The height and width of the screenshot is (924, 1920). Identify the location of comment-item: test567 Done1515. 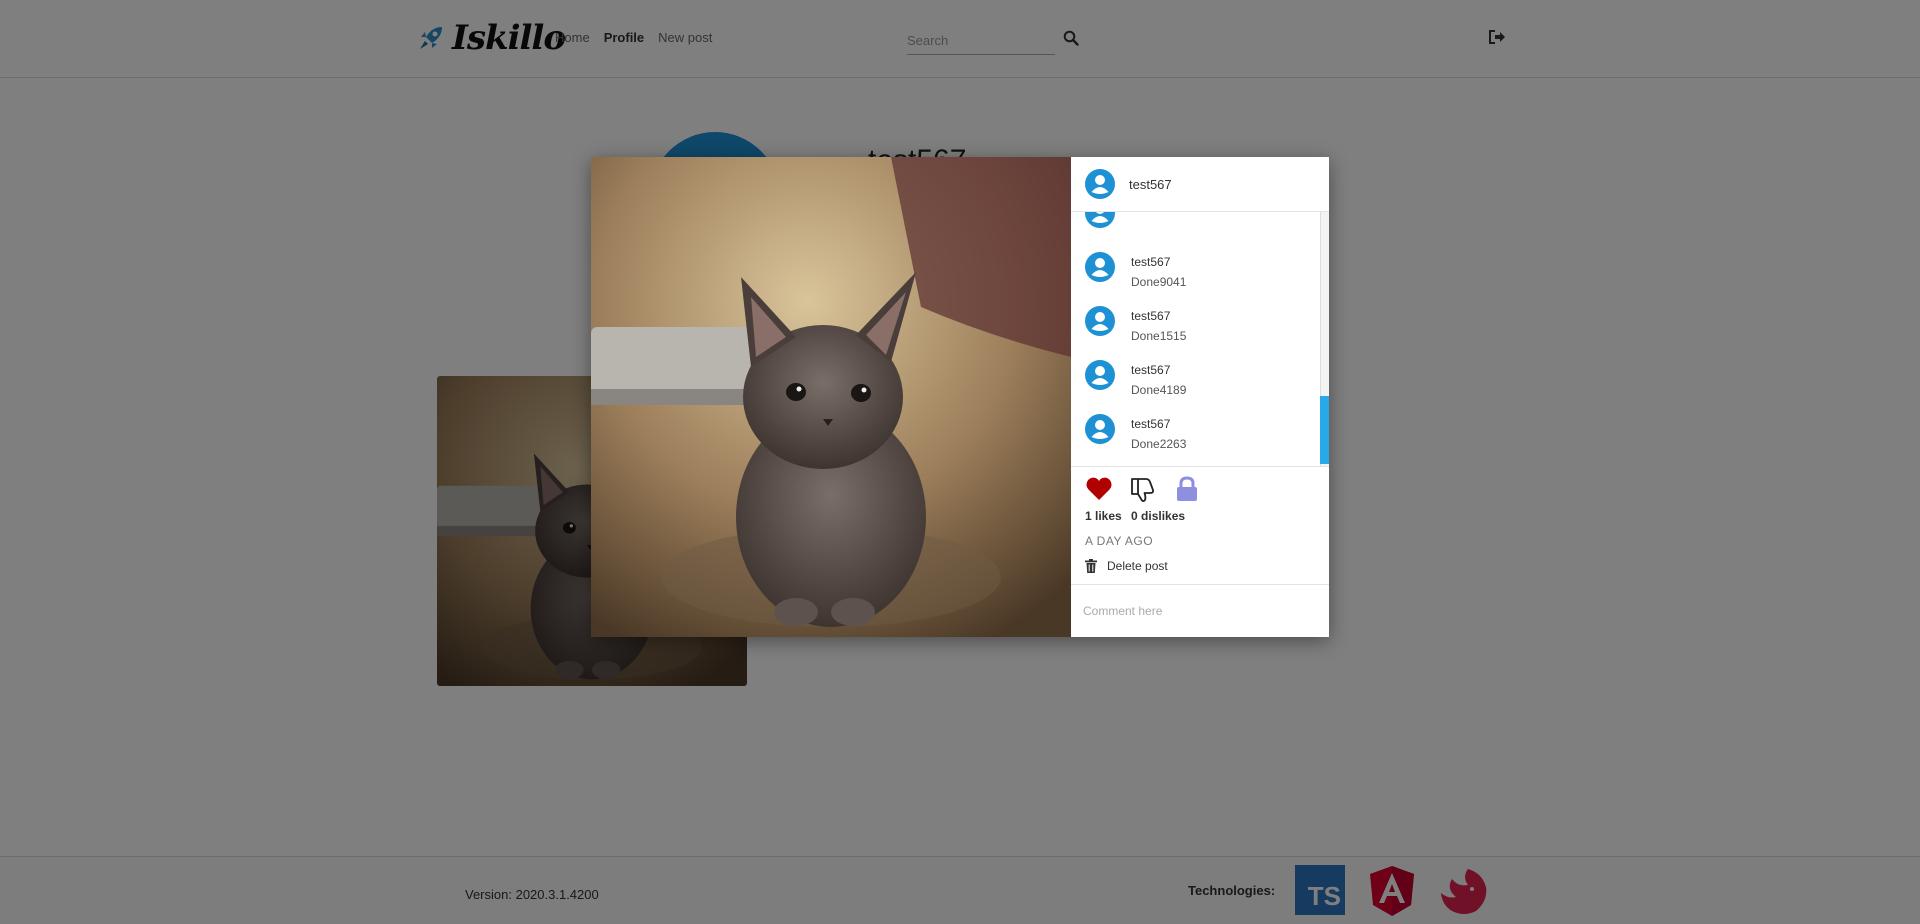
(1135, 326).